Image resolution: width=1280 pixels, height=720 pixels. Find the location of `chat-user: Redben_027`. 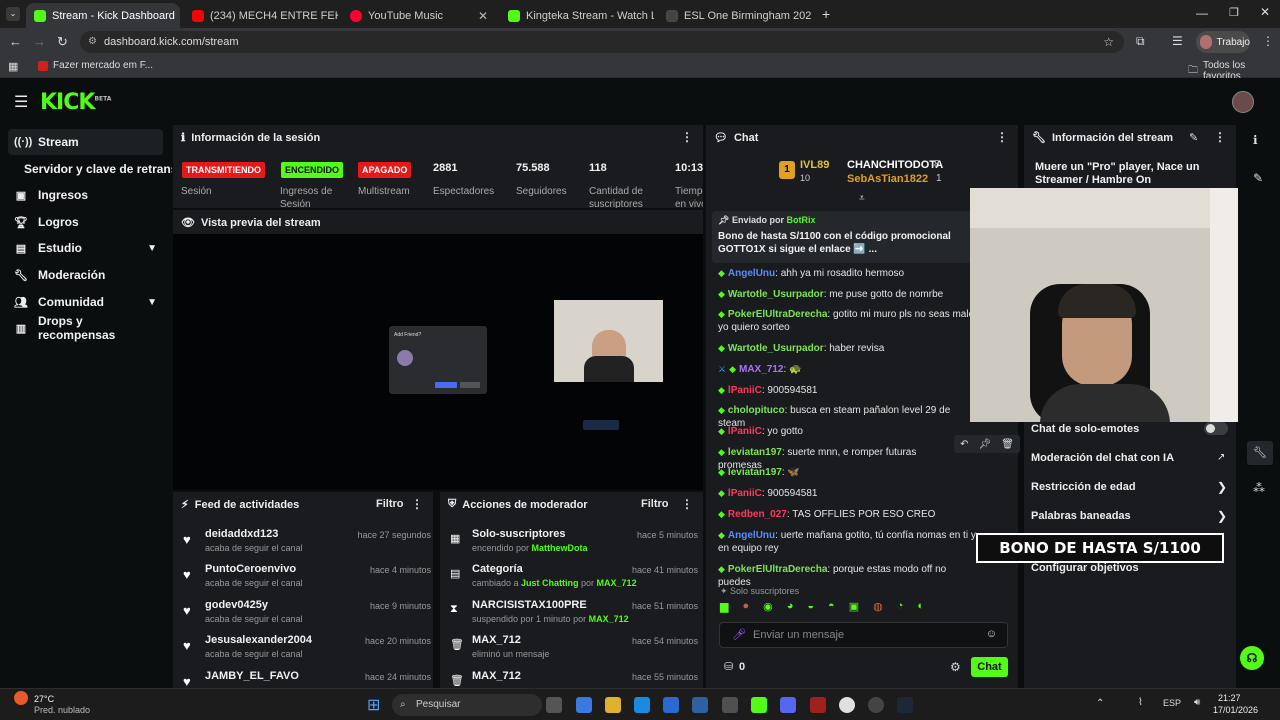

chat-user: Redben_027 is located at coordinates (757, 514).